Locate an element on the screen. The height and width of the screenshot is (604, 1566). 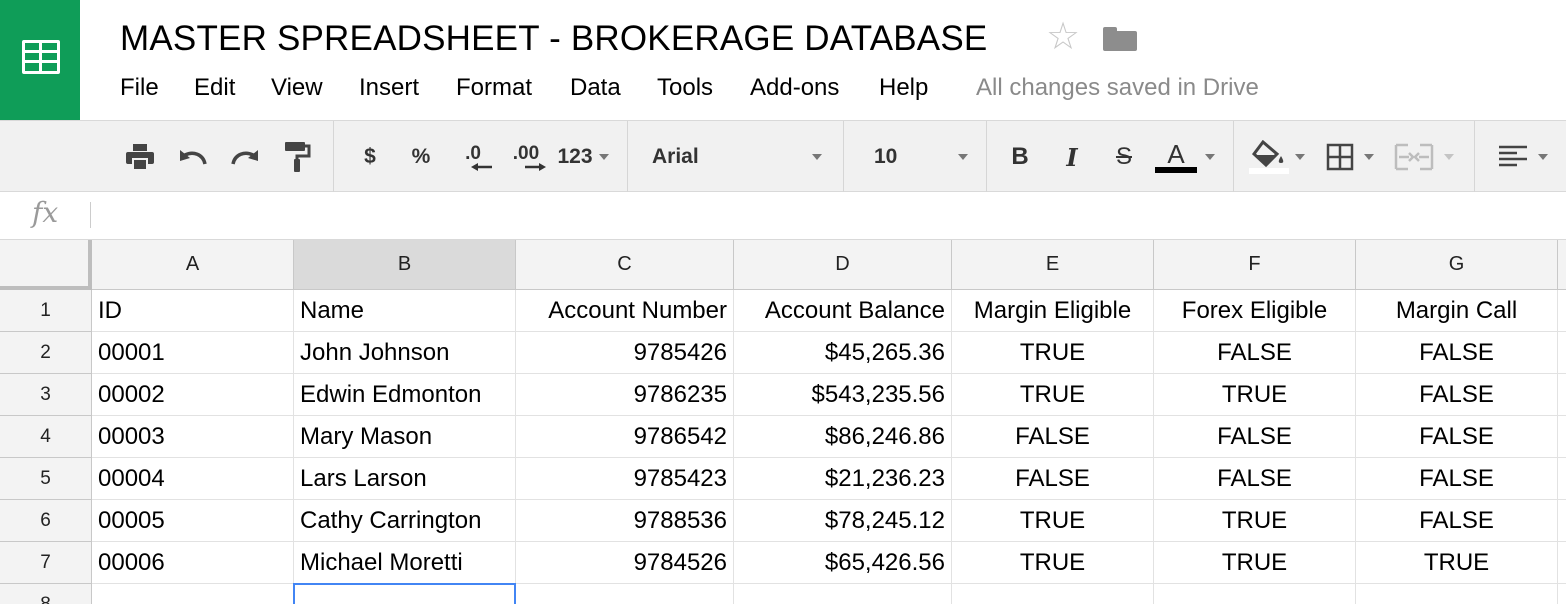
cell-c2: 9785426 is located at coordinates (625, 353).